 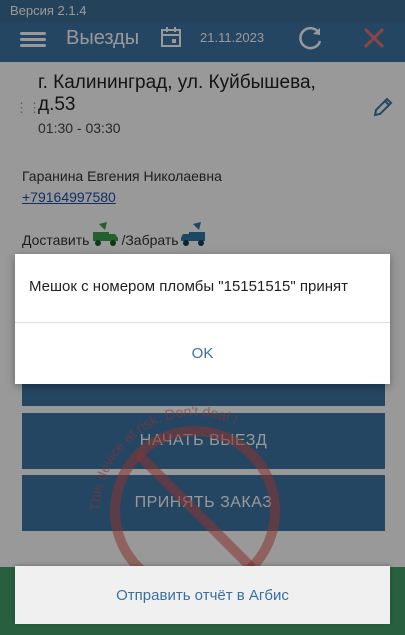 I want to click on send-report-button: Отправить отчёт в Агбис, so click(x=202, y=595).